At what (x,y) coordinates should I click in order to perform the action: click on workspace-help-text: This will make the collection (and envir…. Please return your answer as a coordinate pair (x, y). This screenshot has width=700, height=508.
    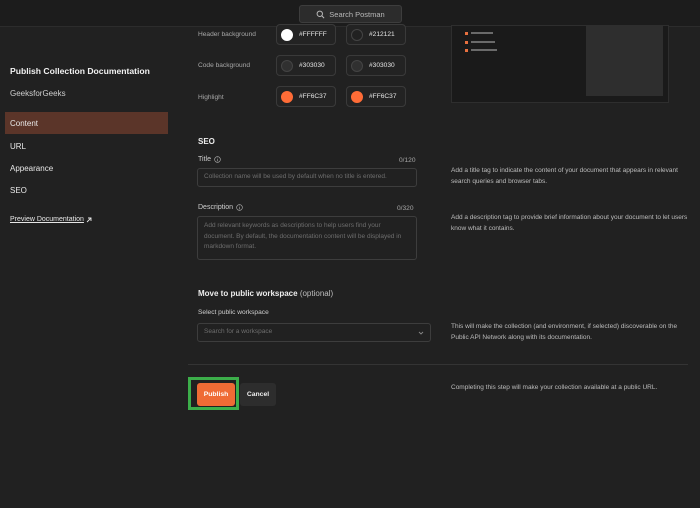
    Looking at the image, I should click on (564, 332).